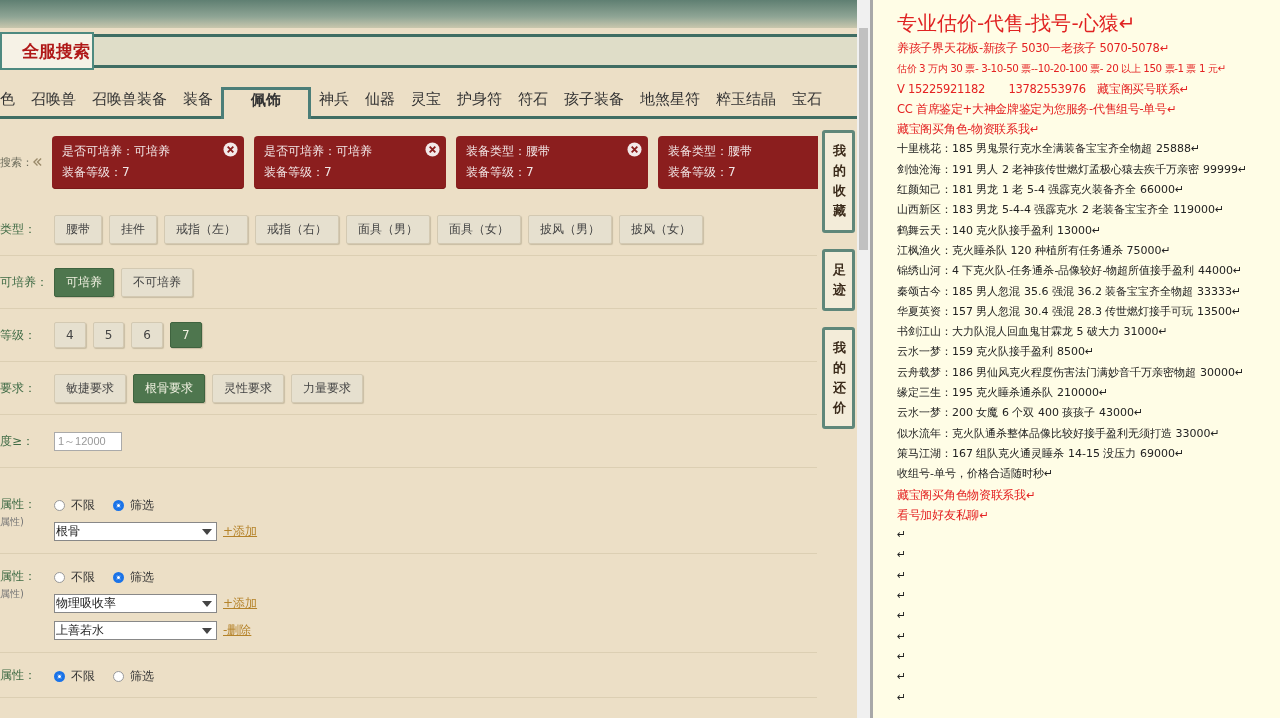 Image resolution: width=1280 pixels, height=718 pixels. Describe the element at coordinates (479, 102) in the screenshot. I see `category-tab: 护身符` at that location.